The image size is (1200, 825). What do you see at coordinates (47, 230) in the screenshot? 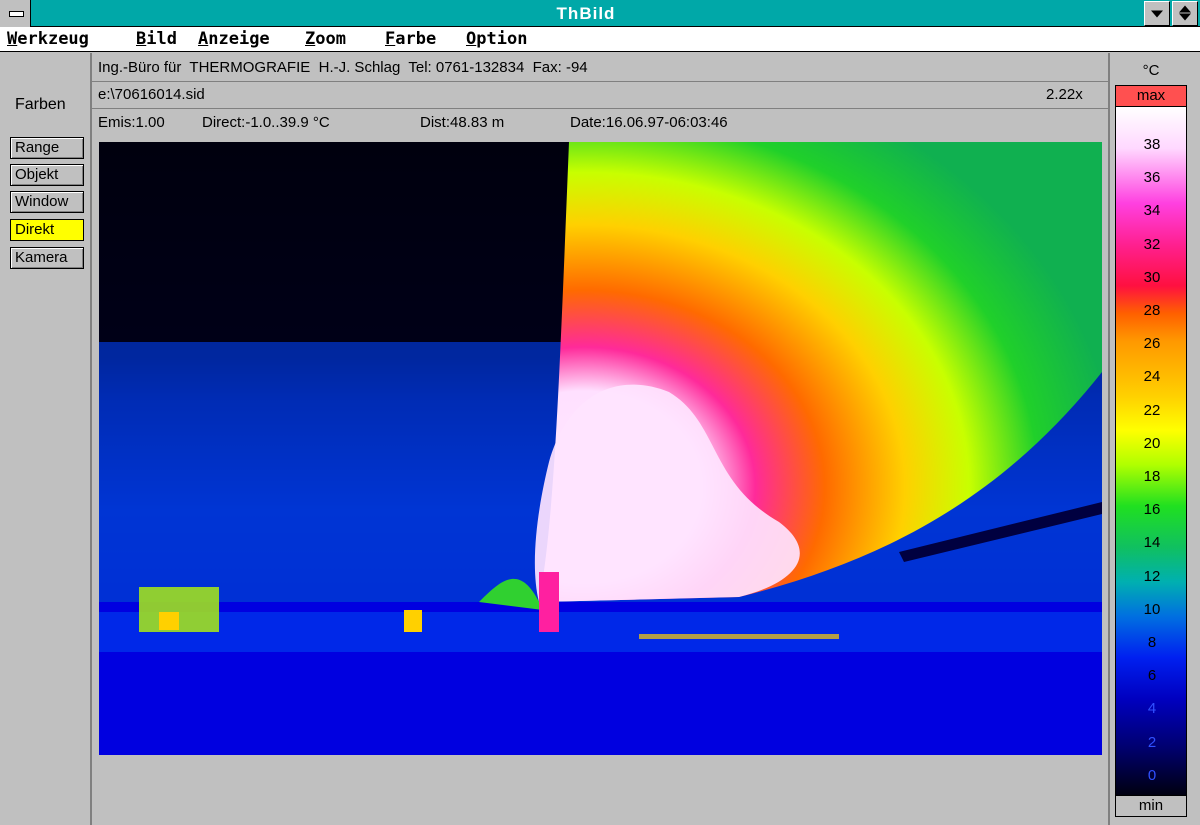
I see `direkt-button: Direkt` at bounding box center [47, 230].